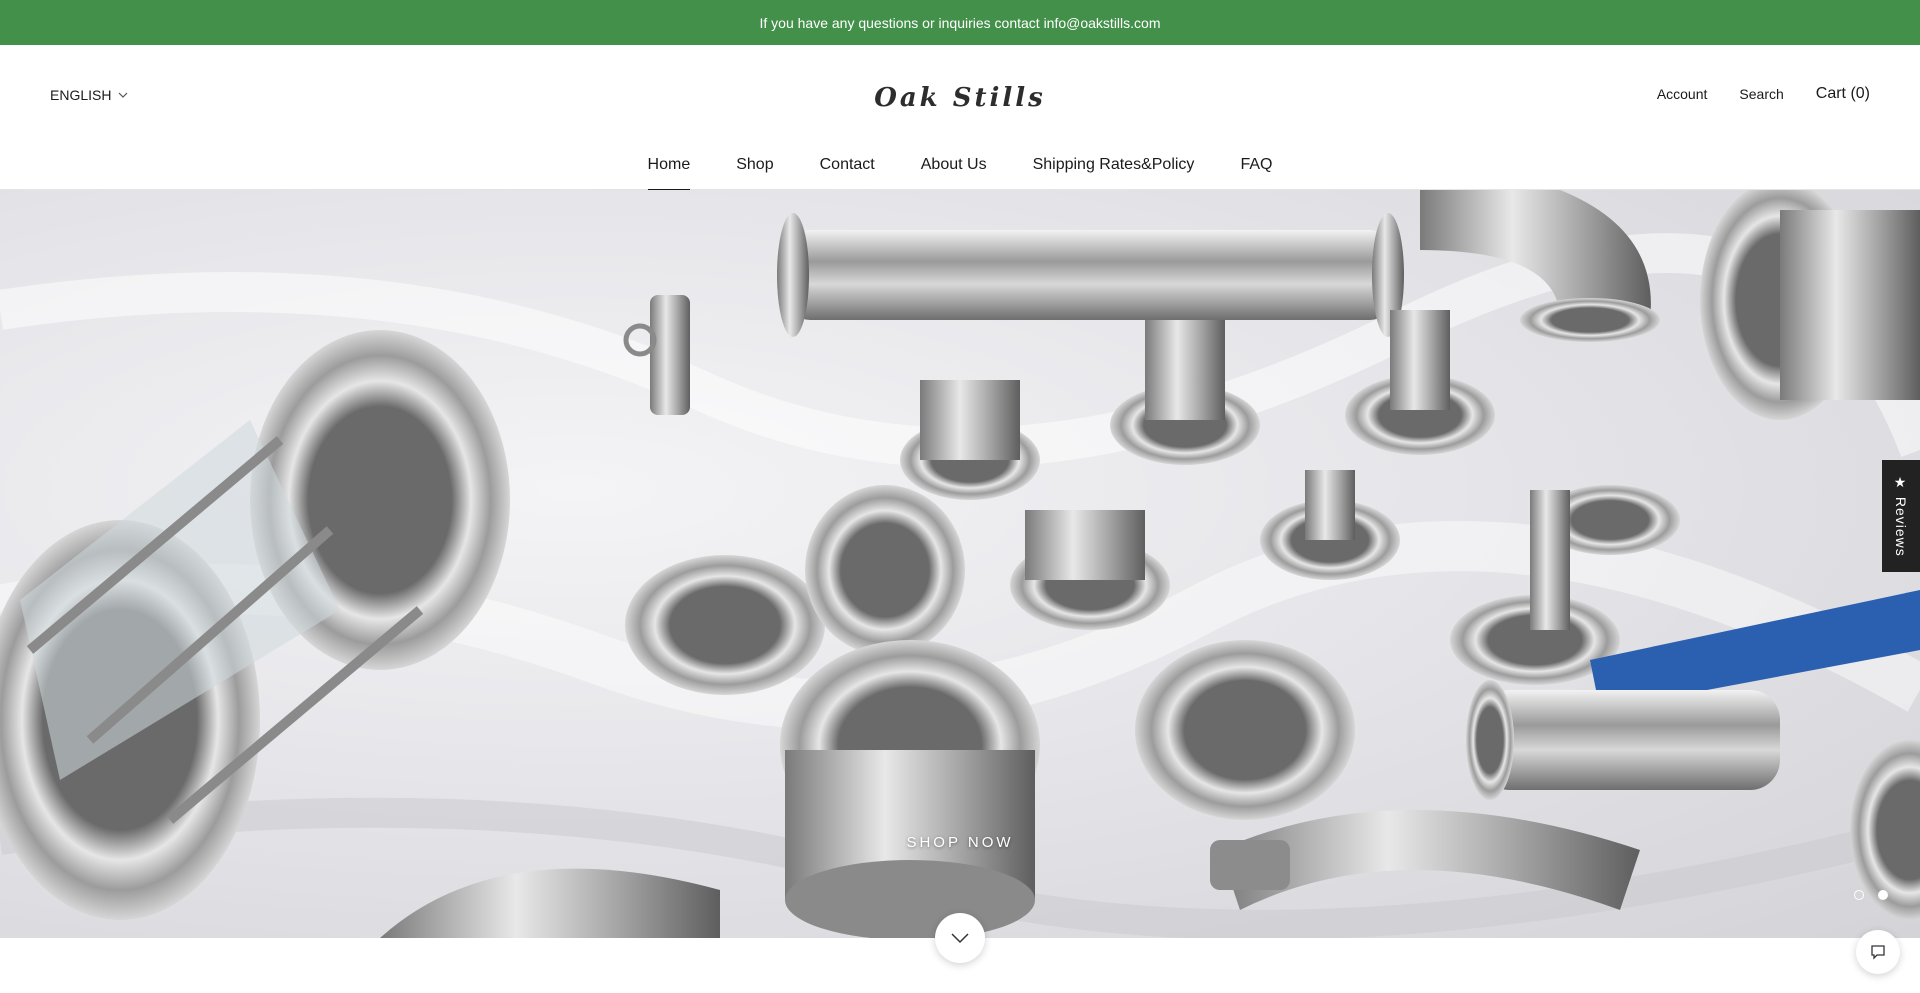 Image resolution: width=1920 pixels, height=993 pixels. I want to click on nav-item-about-us: About Us, so click(954, 170).